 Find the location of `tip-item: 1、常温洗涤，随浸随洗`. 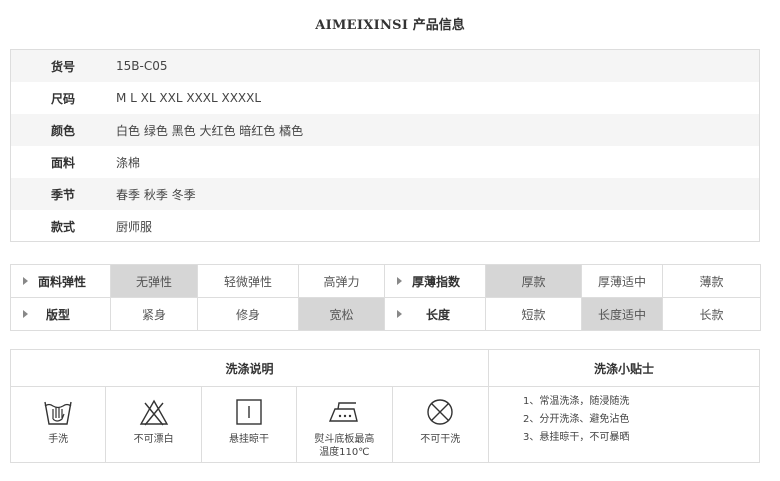

tip-item: 1、常温洗涤，随浸随洗 is located at coordinates (576, 401).